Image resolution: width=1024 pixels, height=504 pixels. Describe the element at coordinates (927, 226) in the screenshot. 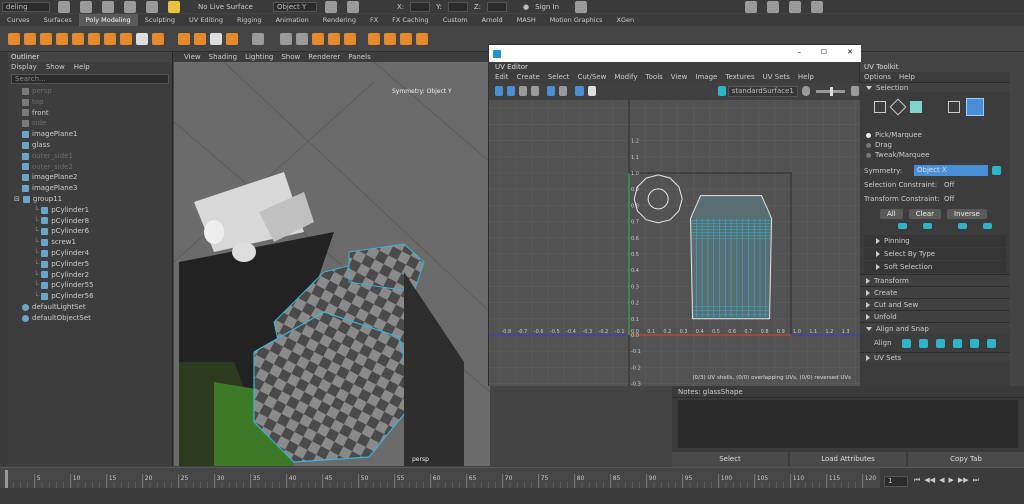

I see `shrink-icon` at that location.